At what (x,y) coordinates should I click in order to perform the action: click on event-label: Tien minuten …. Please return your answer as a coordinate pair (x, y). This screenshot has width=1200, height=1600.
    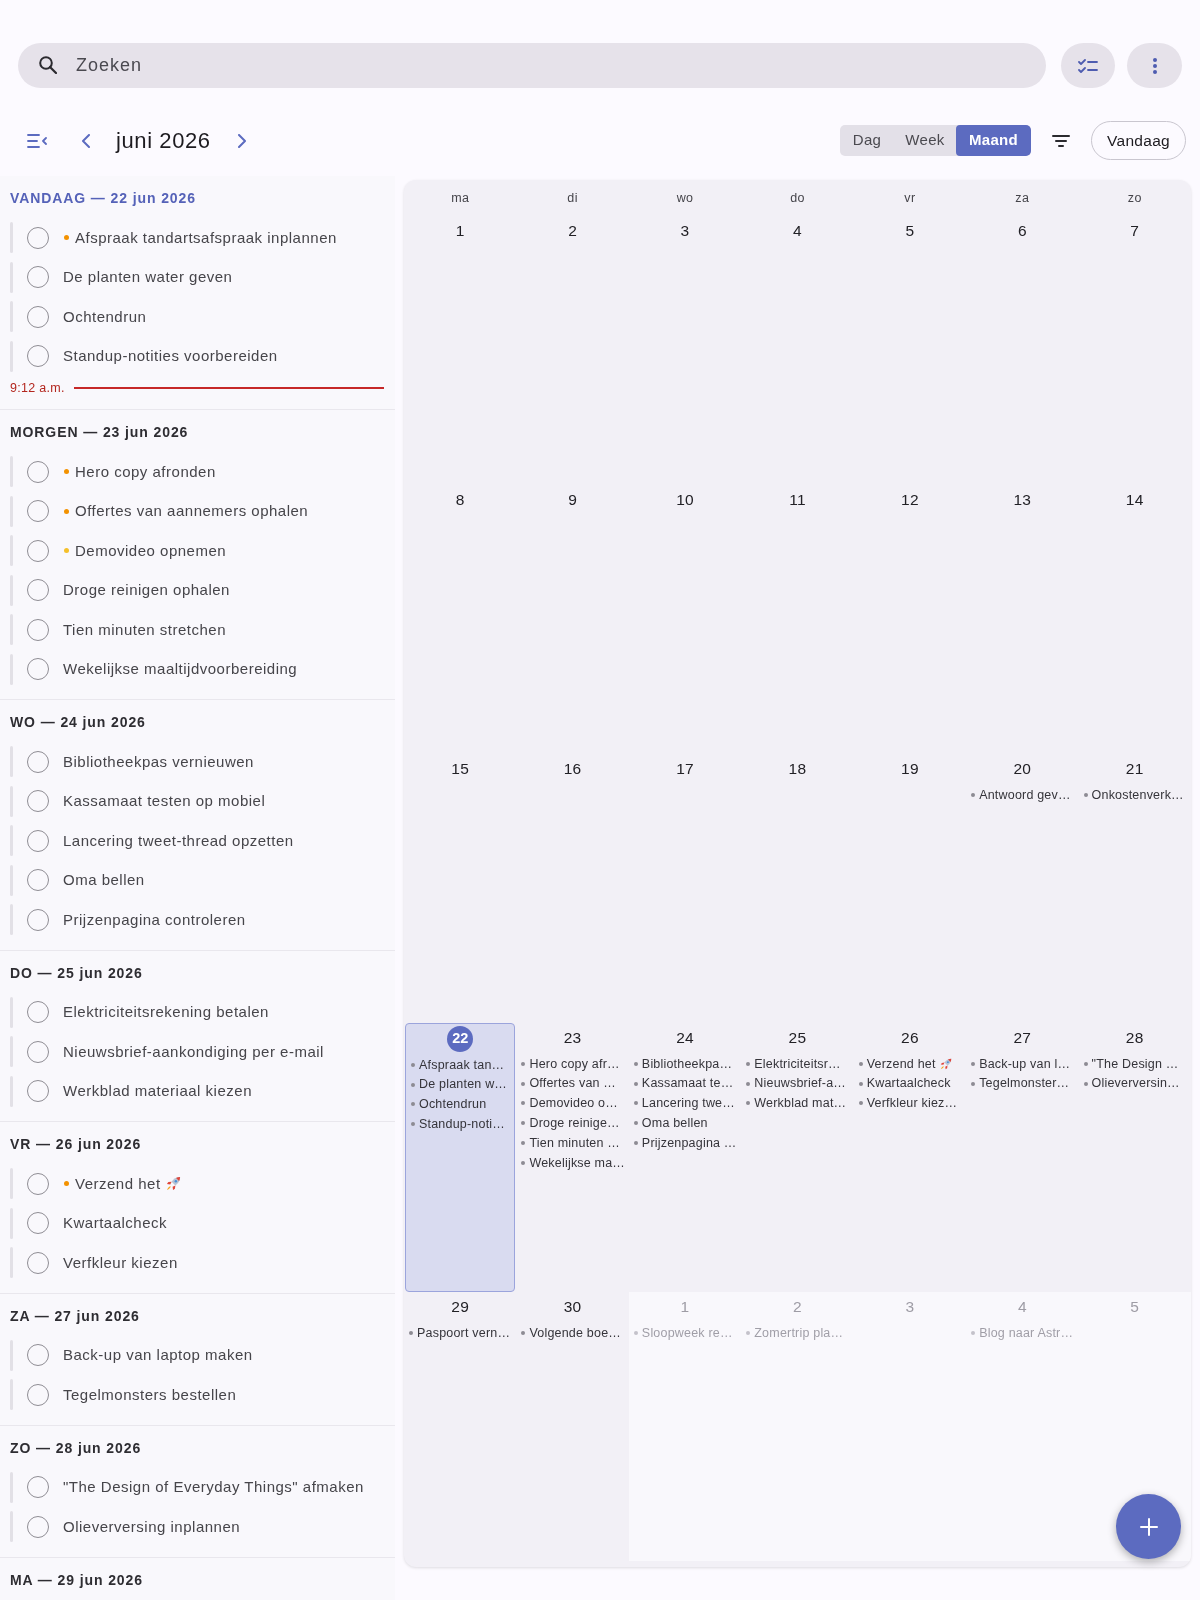
    Looking at the image, I should click on (574, 1143).